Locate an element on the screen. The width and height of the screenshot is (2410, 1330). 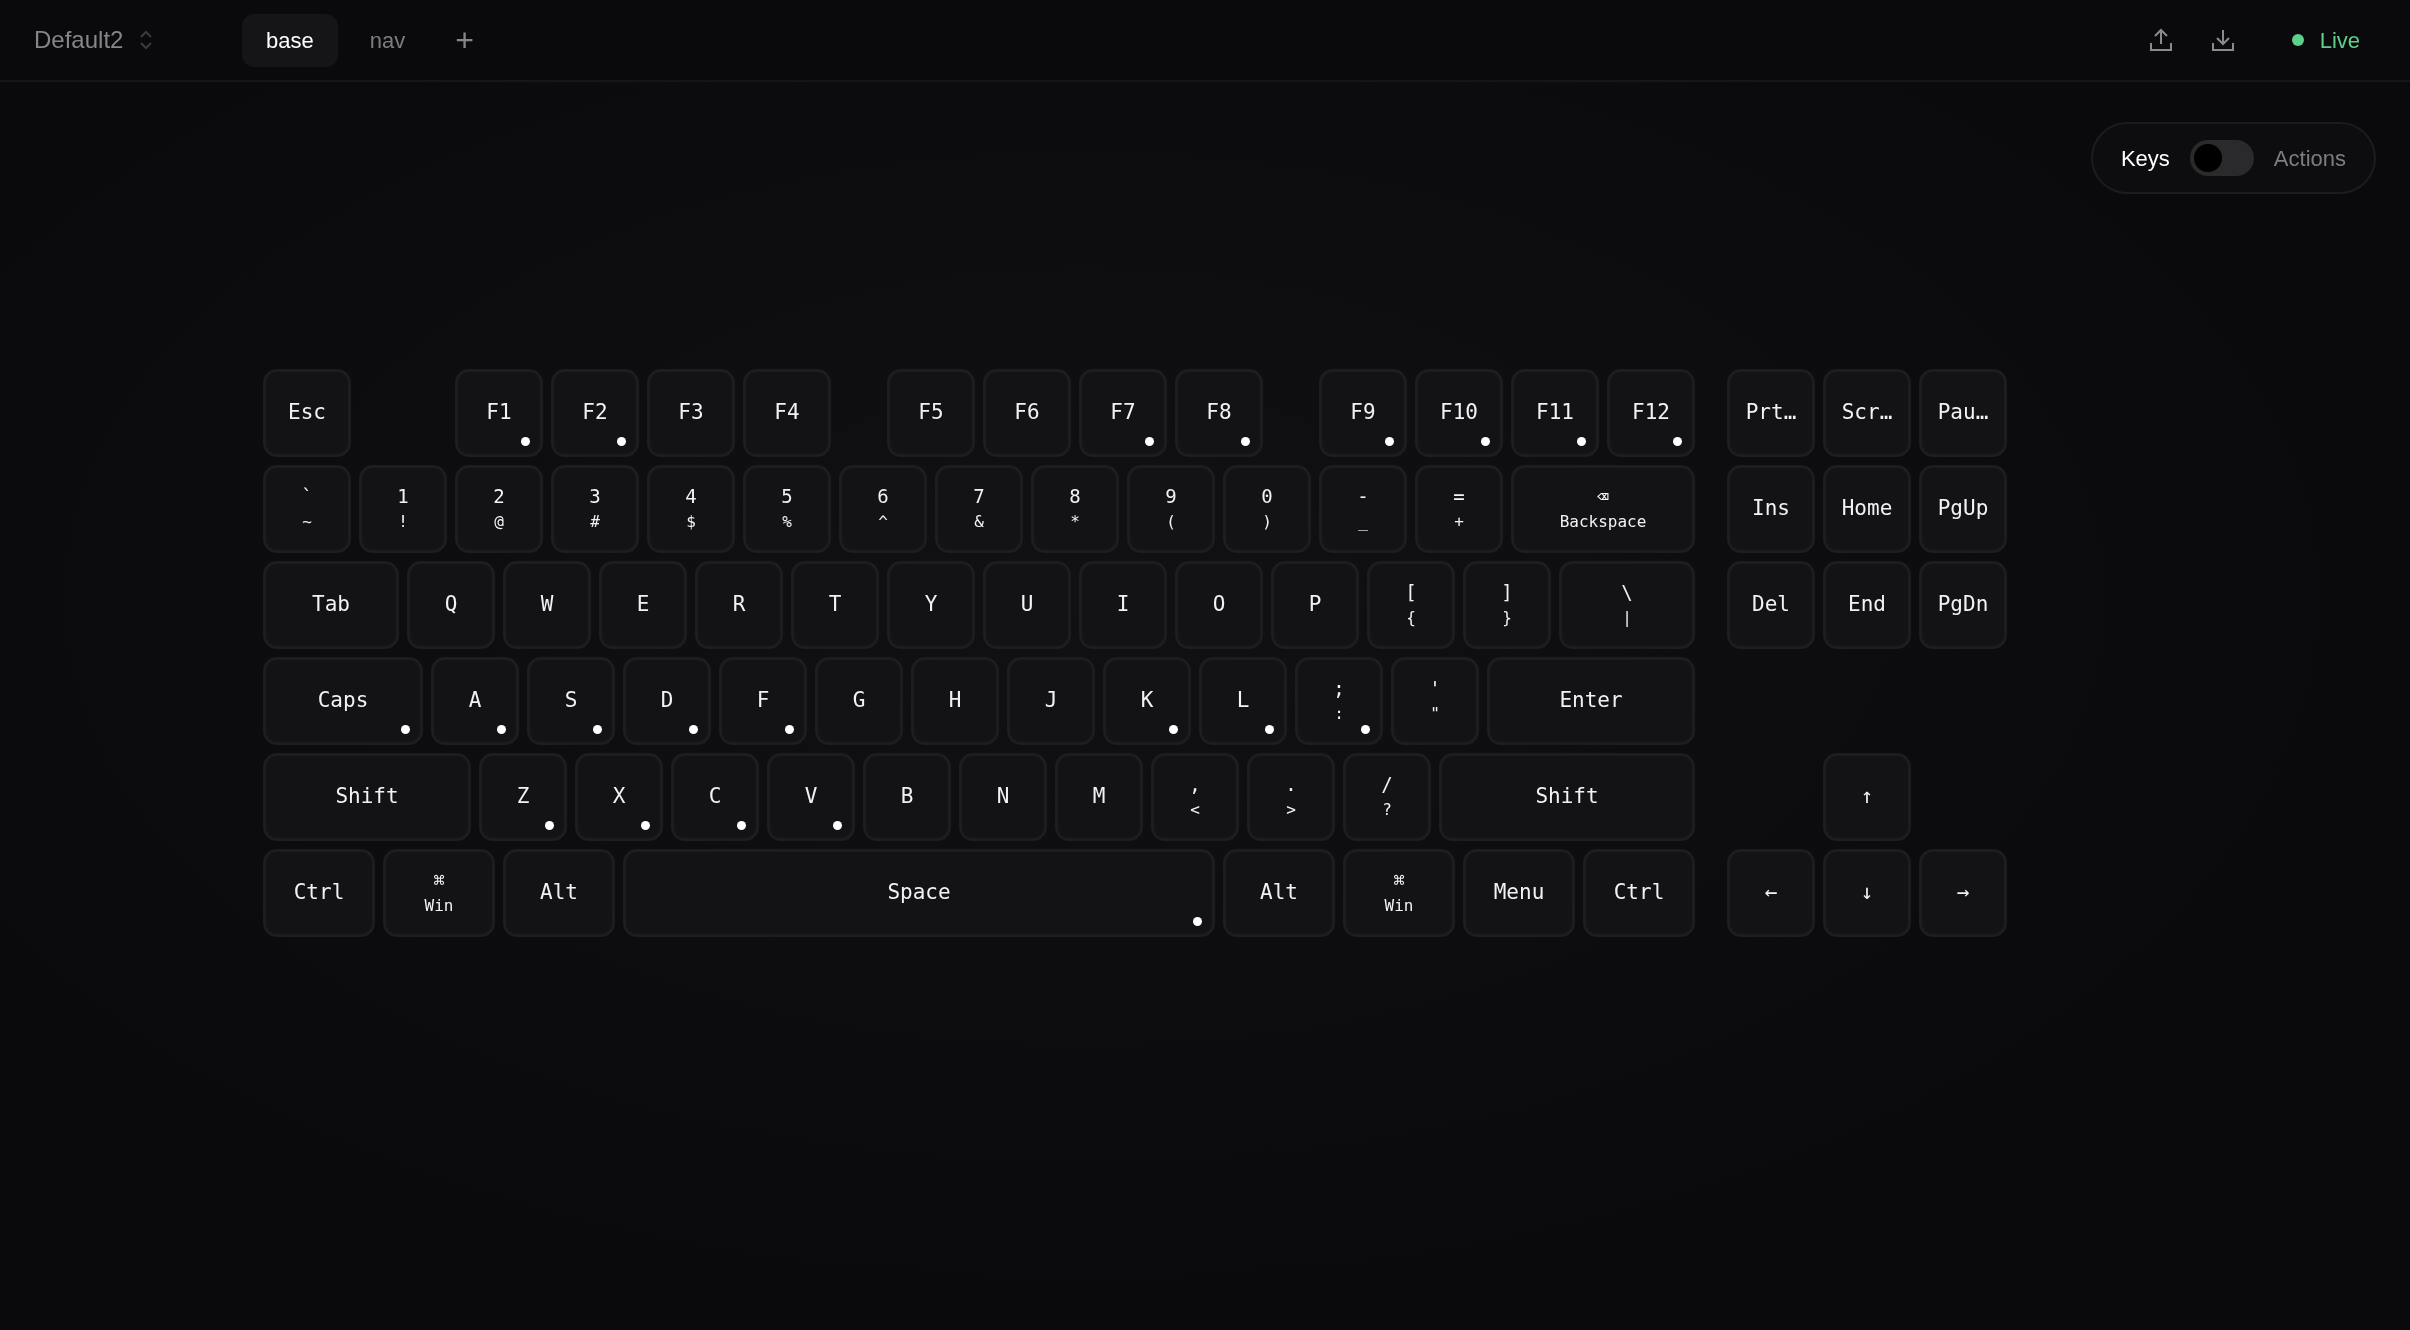
key: I is located at coordinates (1123, 605).